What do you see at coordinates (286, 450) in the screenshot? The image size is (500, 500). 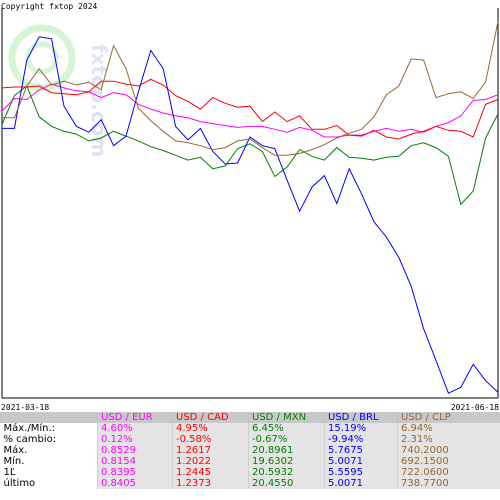 I see `table-cell: 20.8961` at bounding box center [286, 450].